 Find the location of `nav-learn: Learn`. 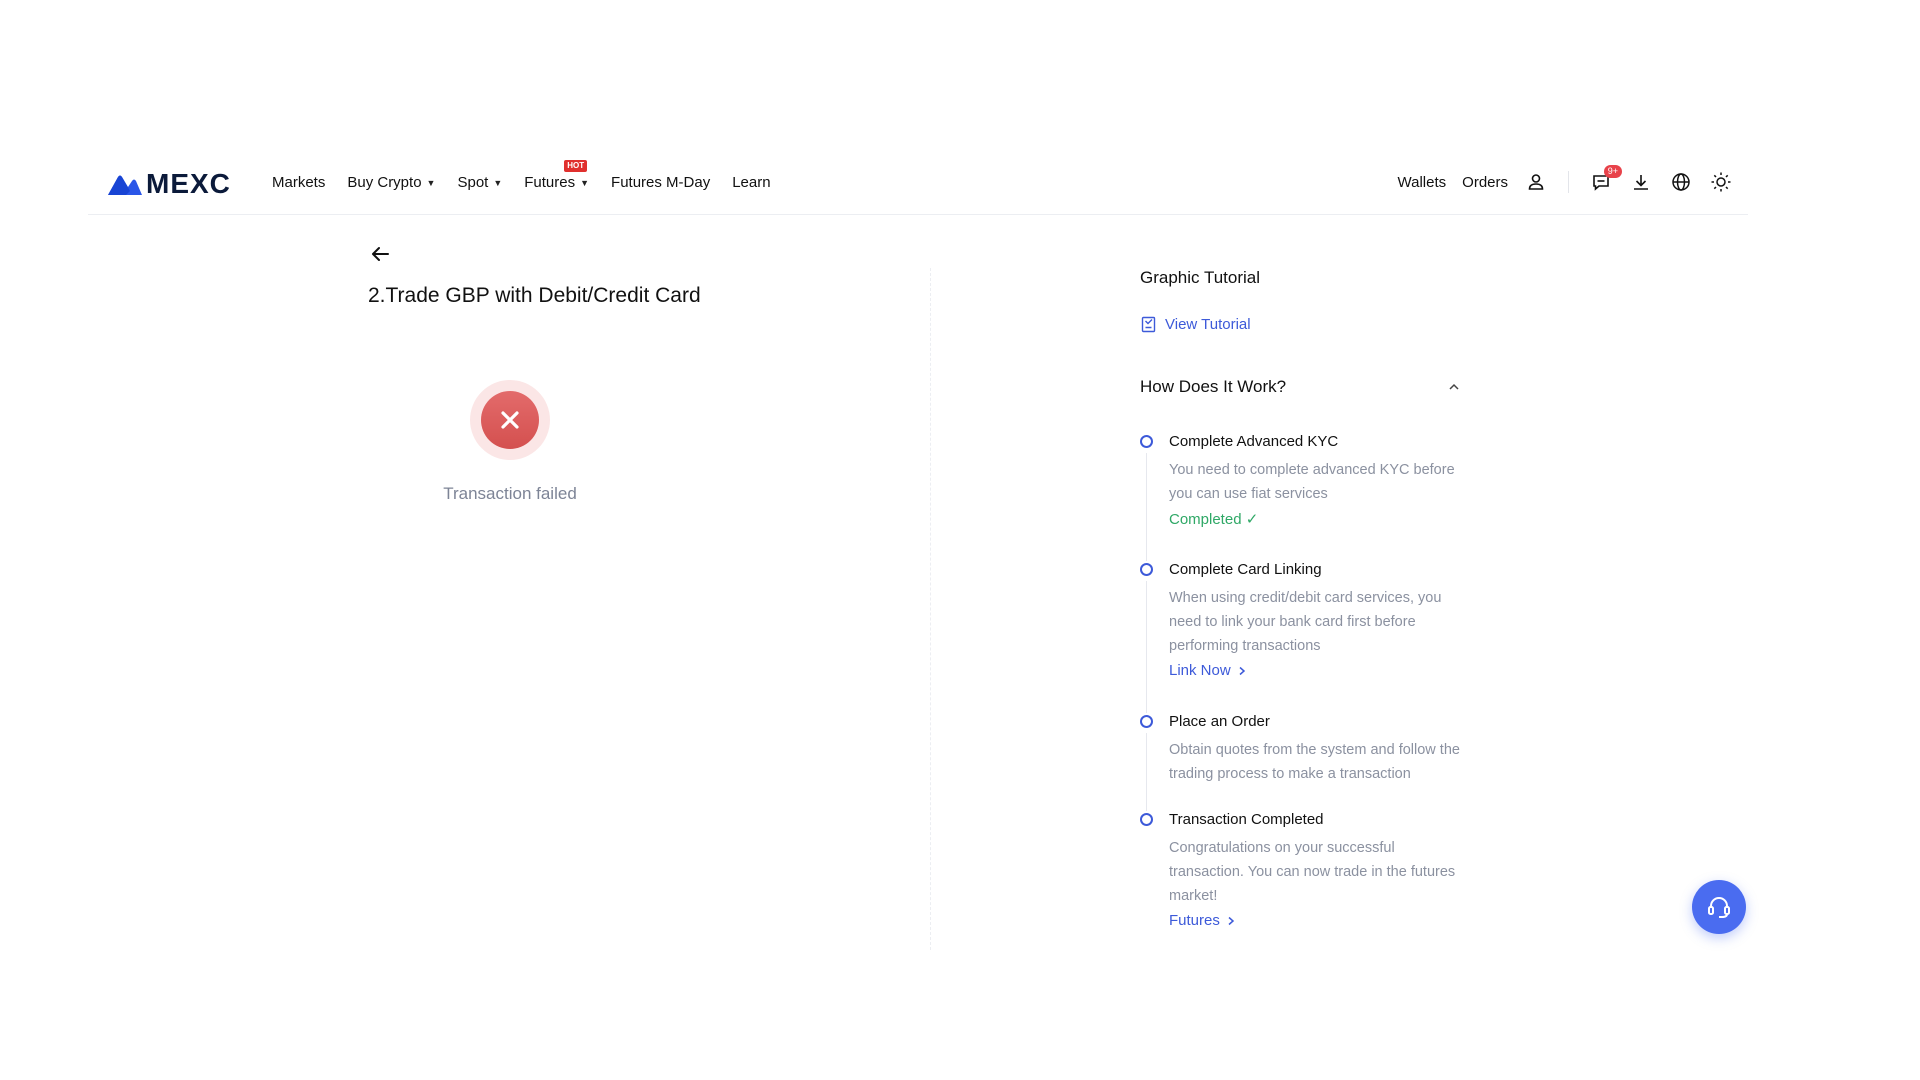

nav-learn: Learn is located at coordinates (751, 182).